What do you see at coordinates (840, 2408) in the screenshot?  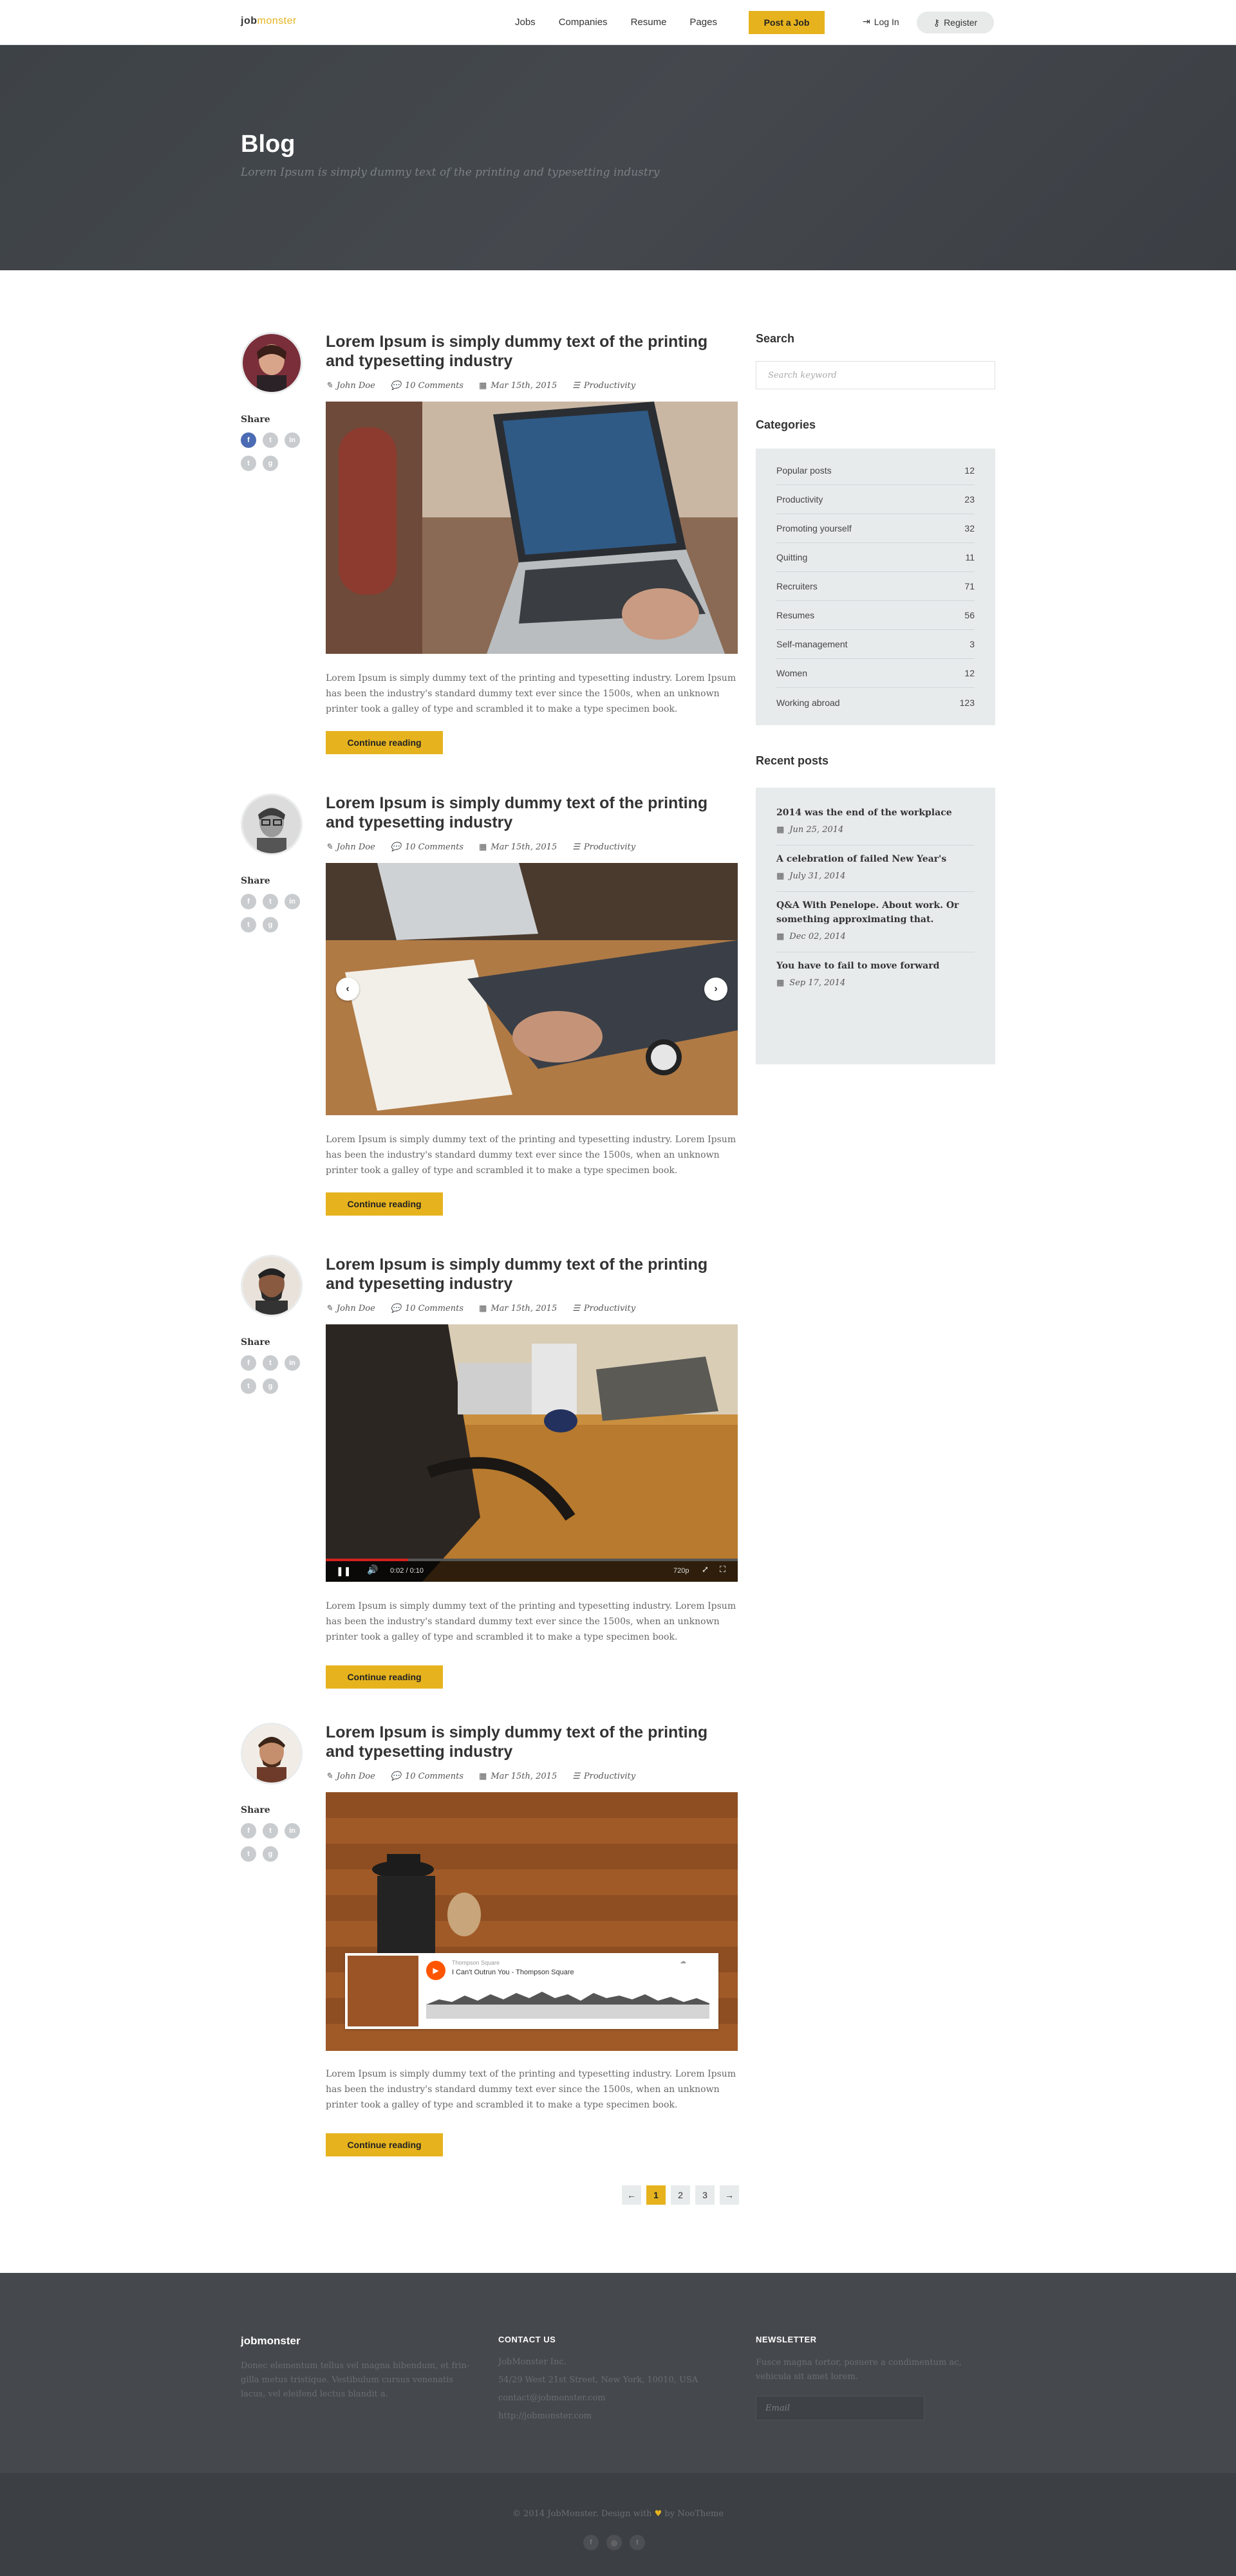 I see `newsletter-email-input: Email` at bounding box center [840, 2408].